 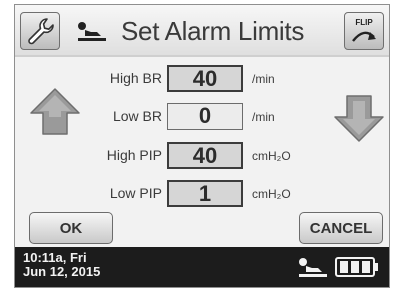 I want to click on down-arrow-icon, so click(x=359, y=118).